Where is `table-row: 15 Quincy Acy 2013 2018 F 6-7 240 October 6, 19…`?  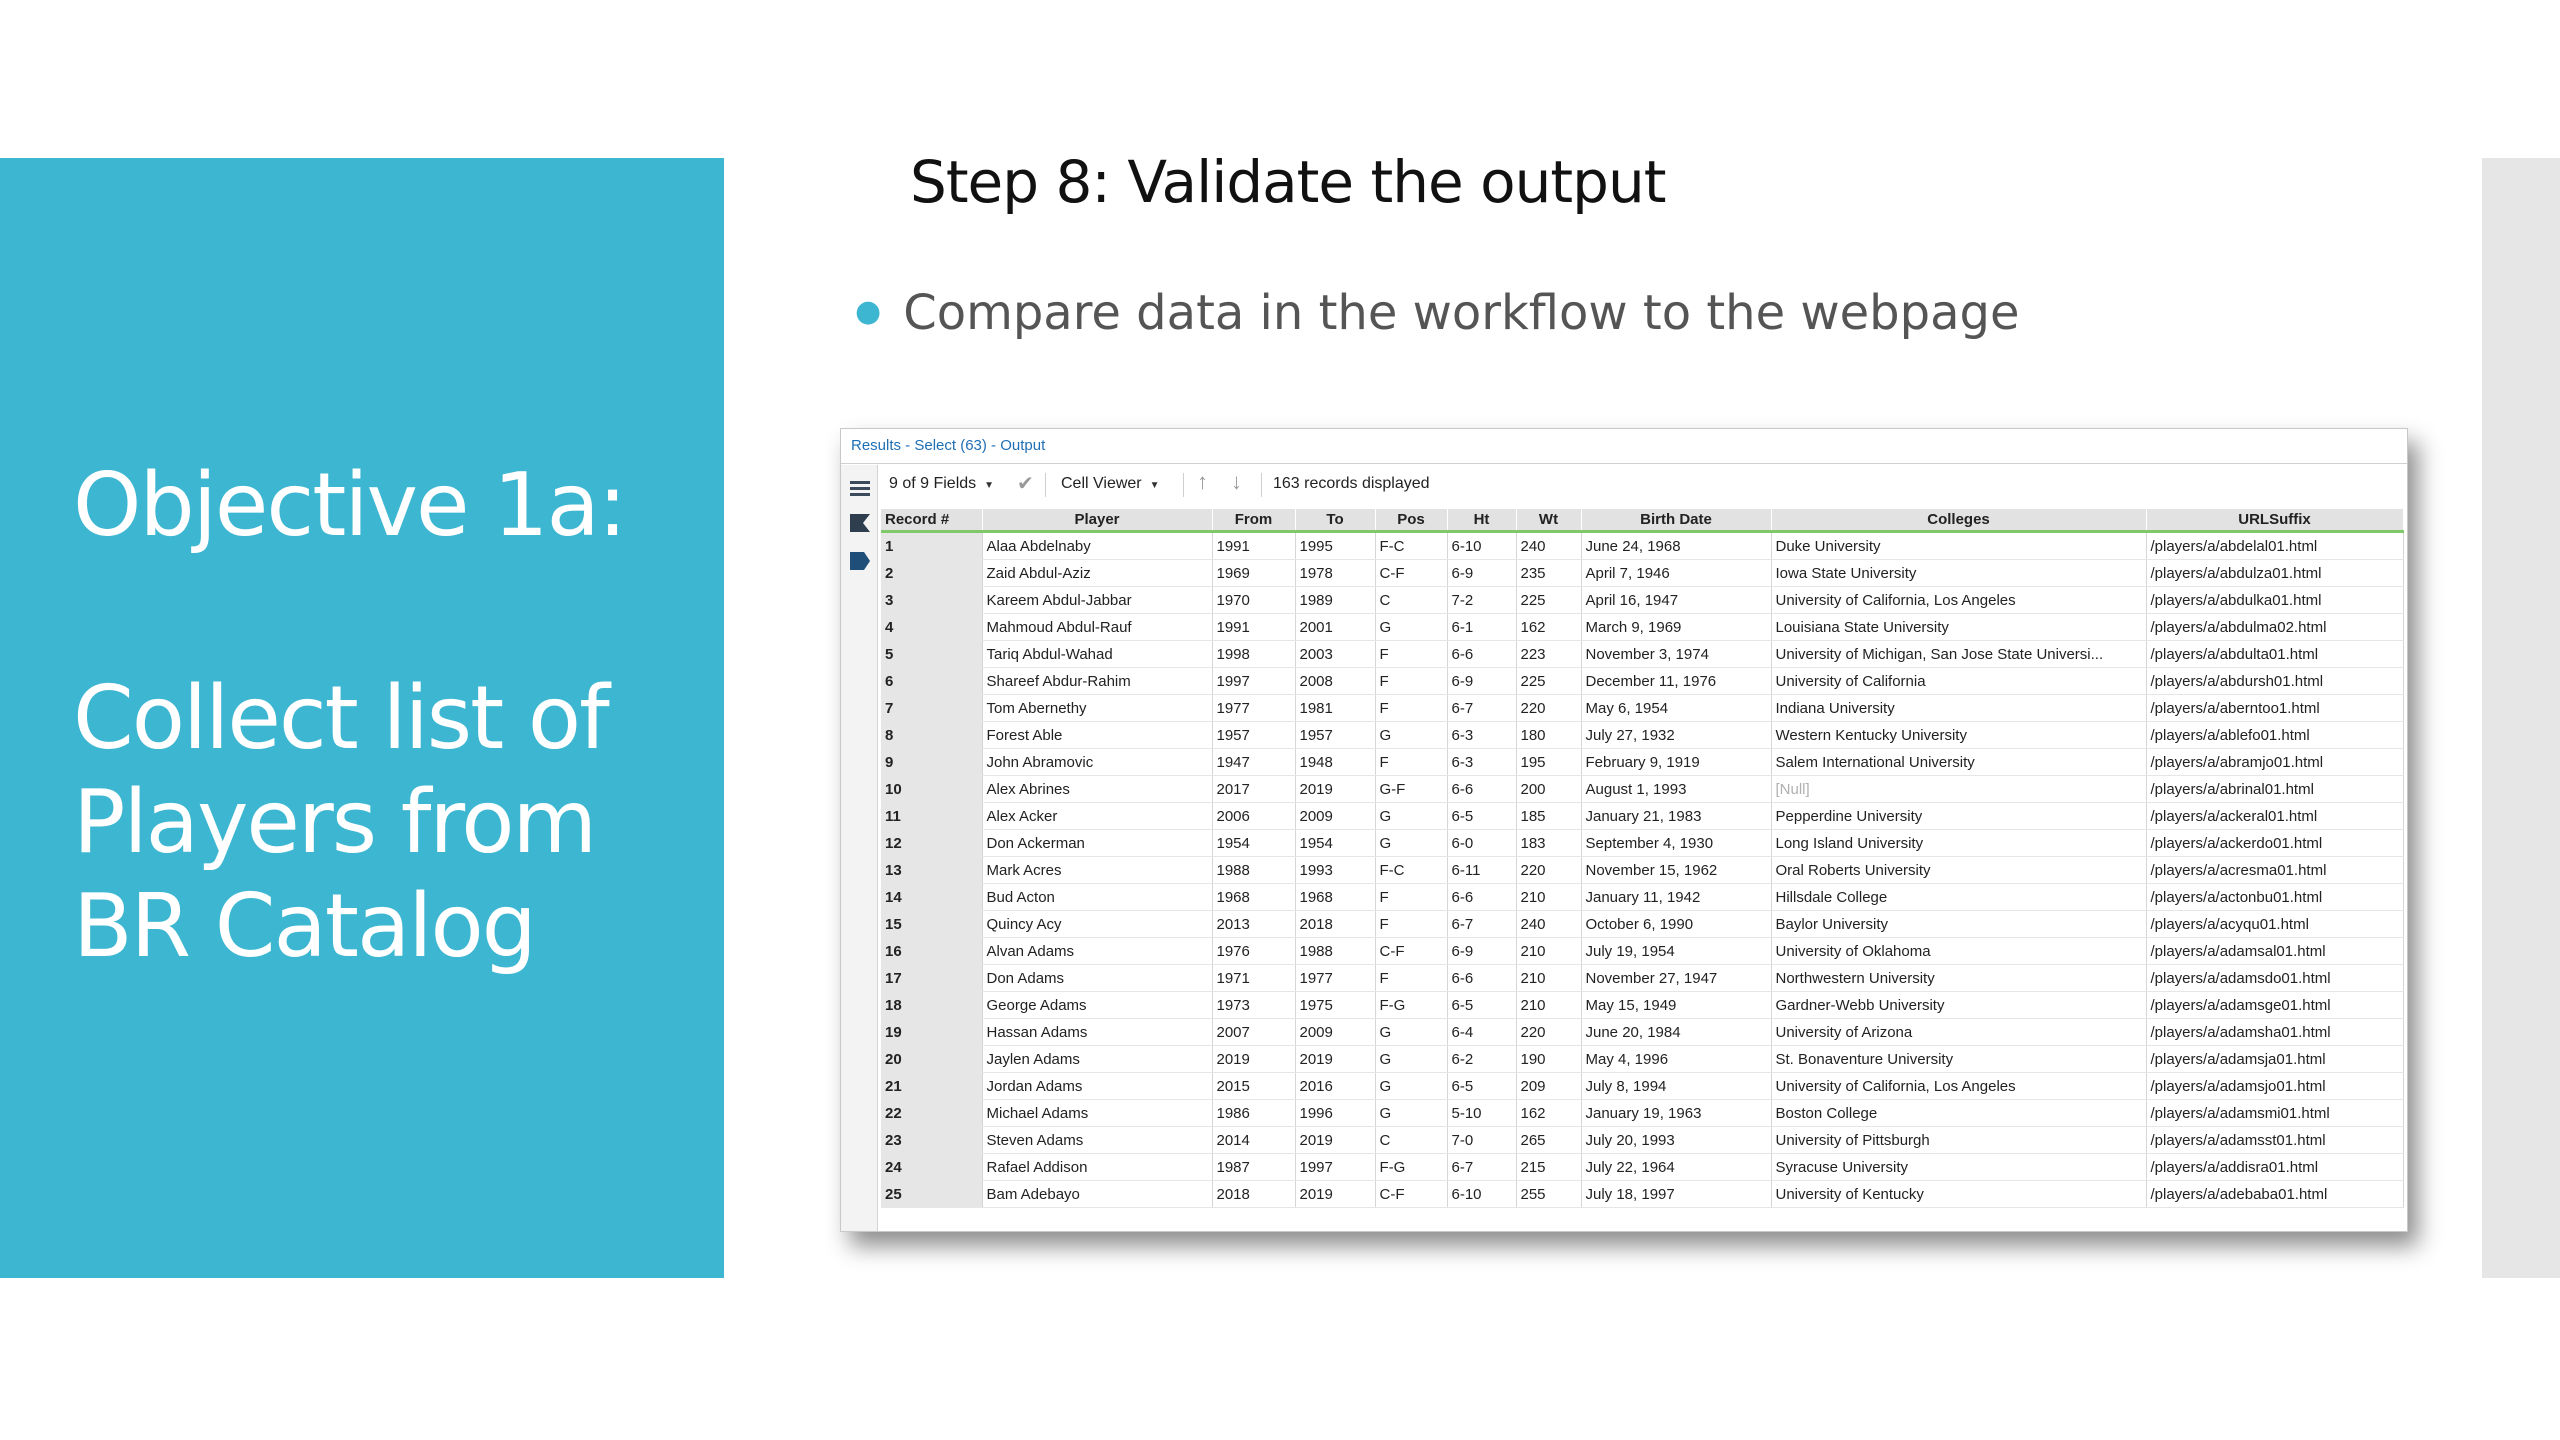
table-row: 15 Quincy Acy 2013 2018 F 6-7 240 October 6, 19… is located at coordinates (1642, 924).